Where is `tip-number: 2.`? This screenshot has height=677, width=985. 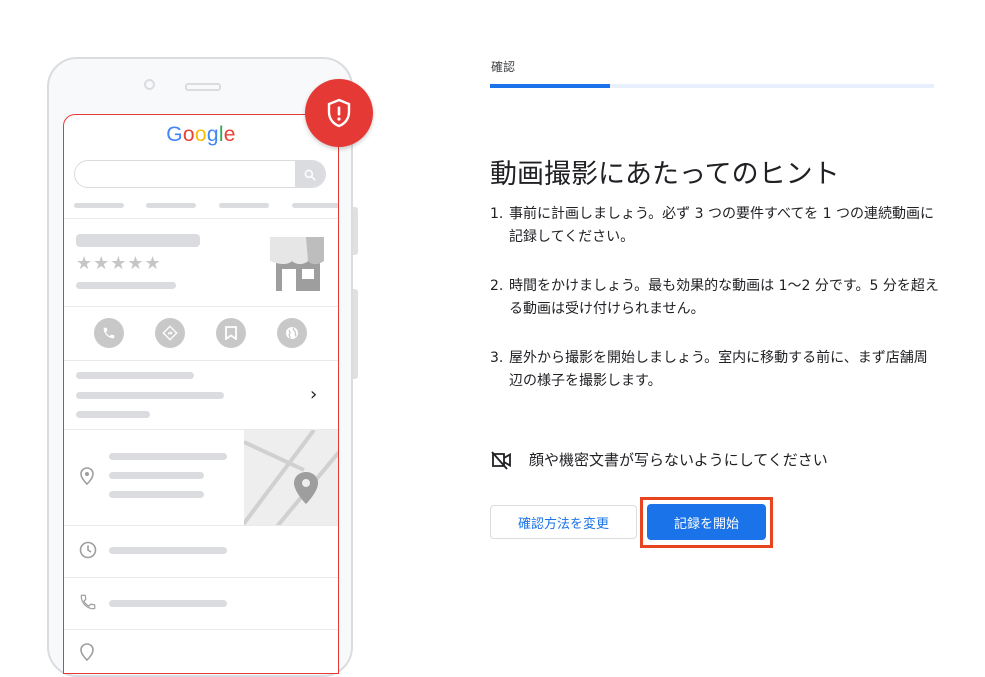
tip-number: 2. is located at coordinates (497, 286).